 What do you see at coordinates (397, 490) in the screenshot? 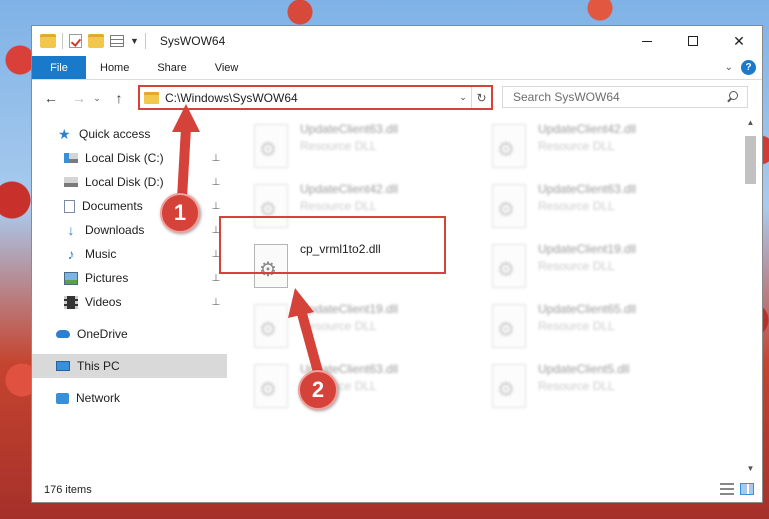
I see `status-bar: 176 items` at bounding box center [397, 490].